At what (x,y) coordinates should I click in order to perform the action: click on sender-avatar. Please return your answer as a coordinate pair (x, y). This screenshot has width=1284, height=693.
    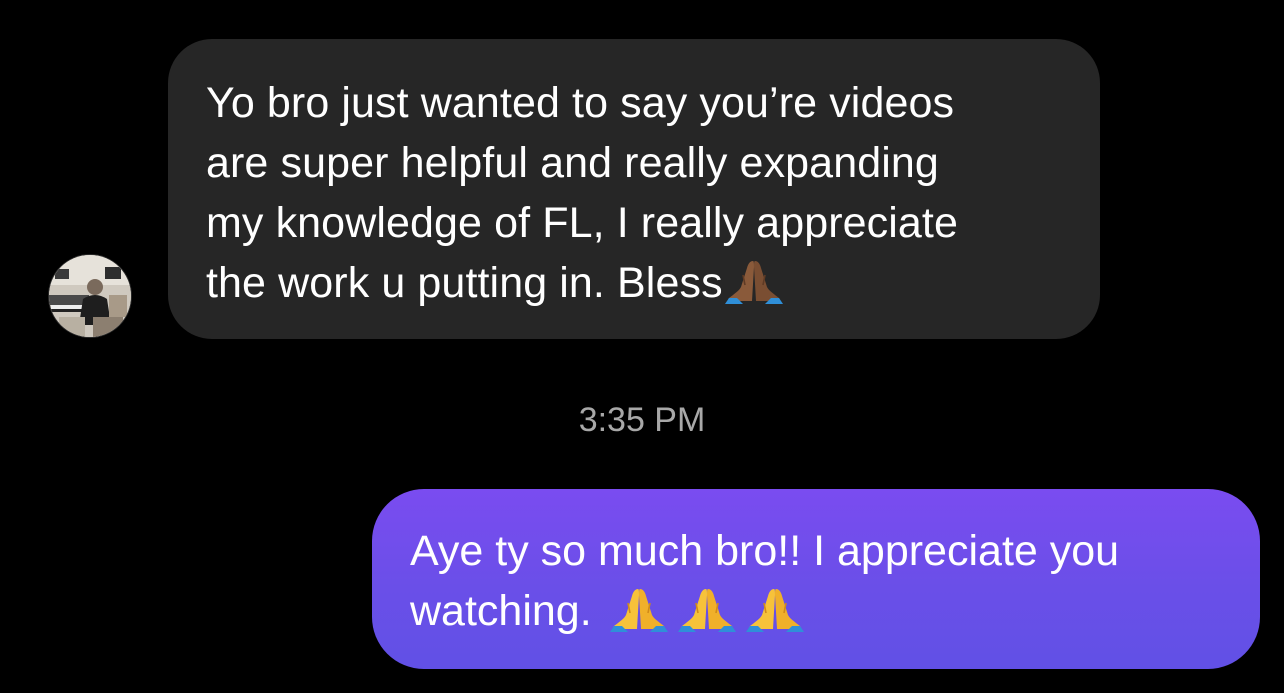
    Looking at the image, I should click on (90, 296).